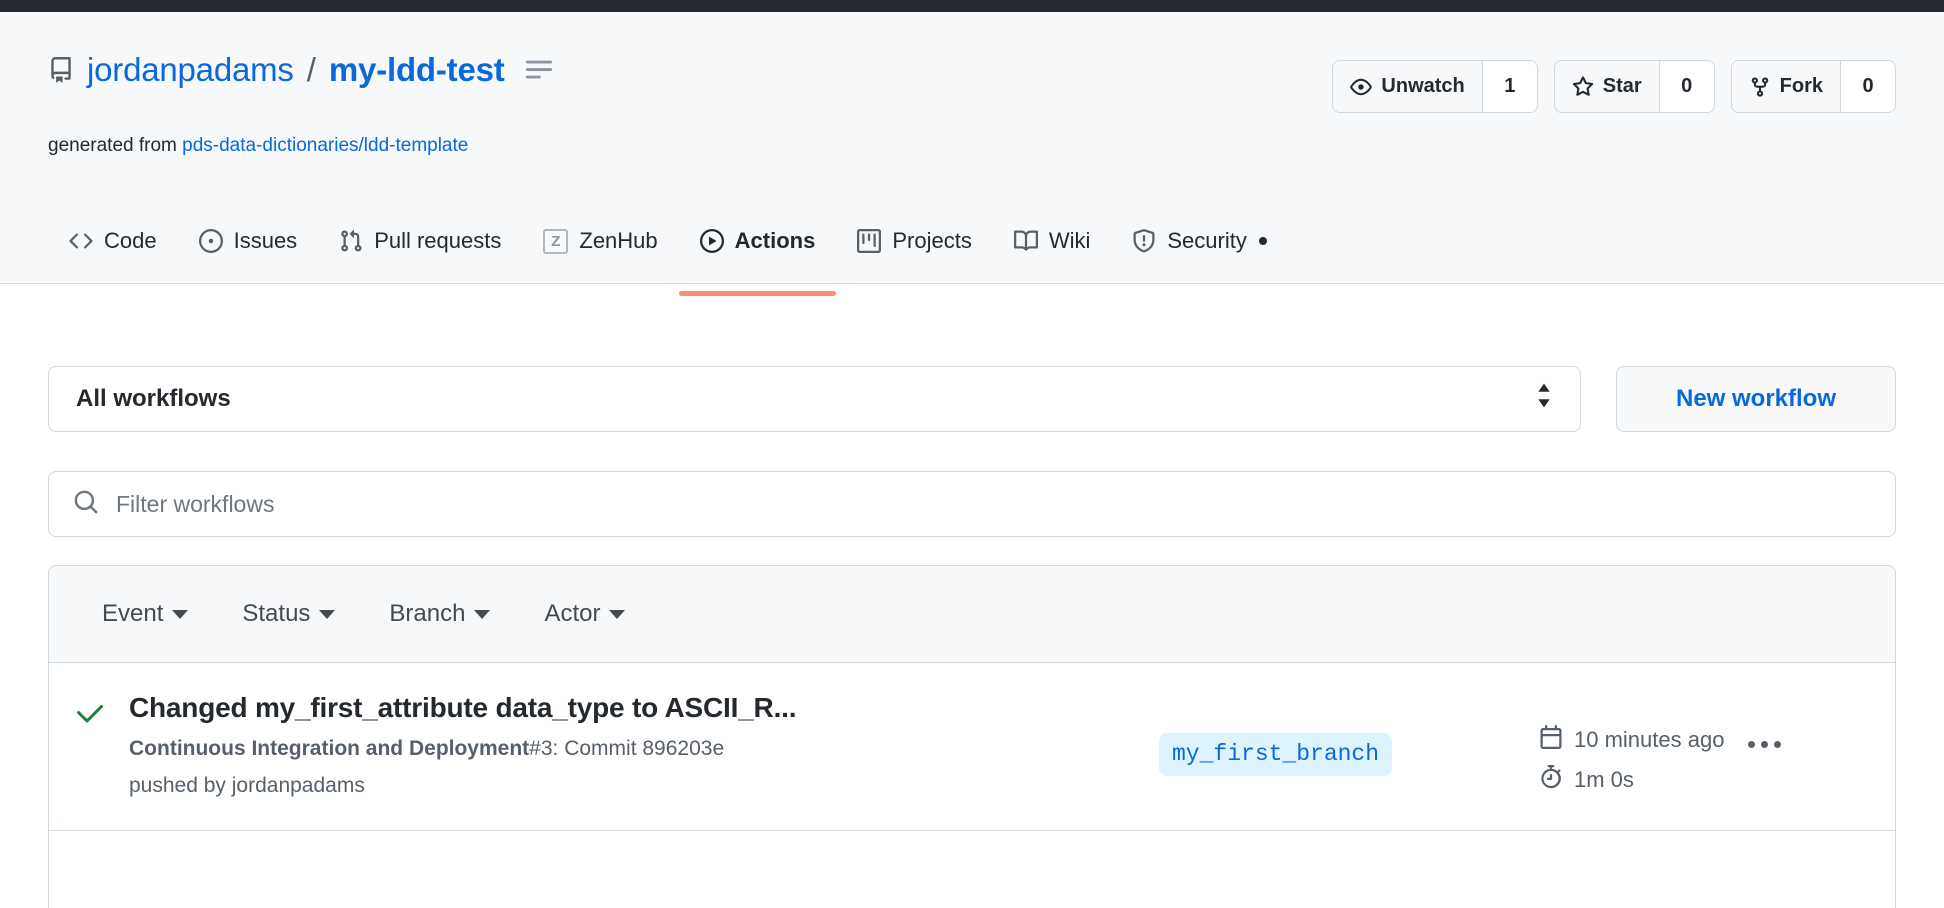 The height and width of the screenshot is (908, 1944). I want to click on tab-code: Code, so click(113, 241).